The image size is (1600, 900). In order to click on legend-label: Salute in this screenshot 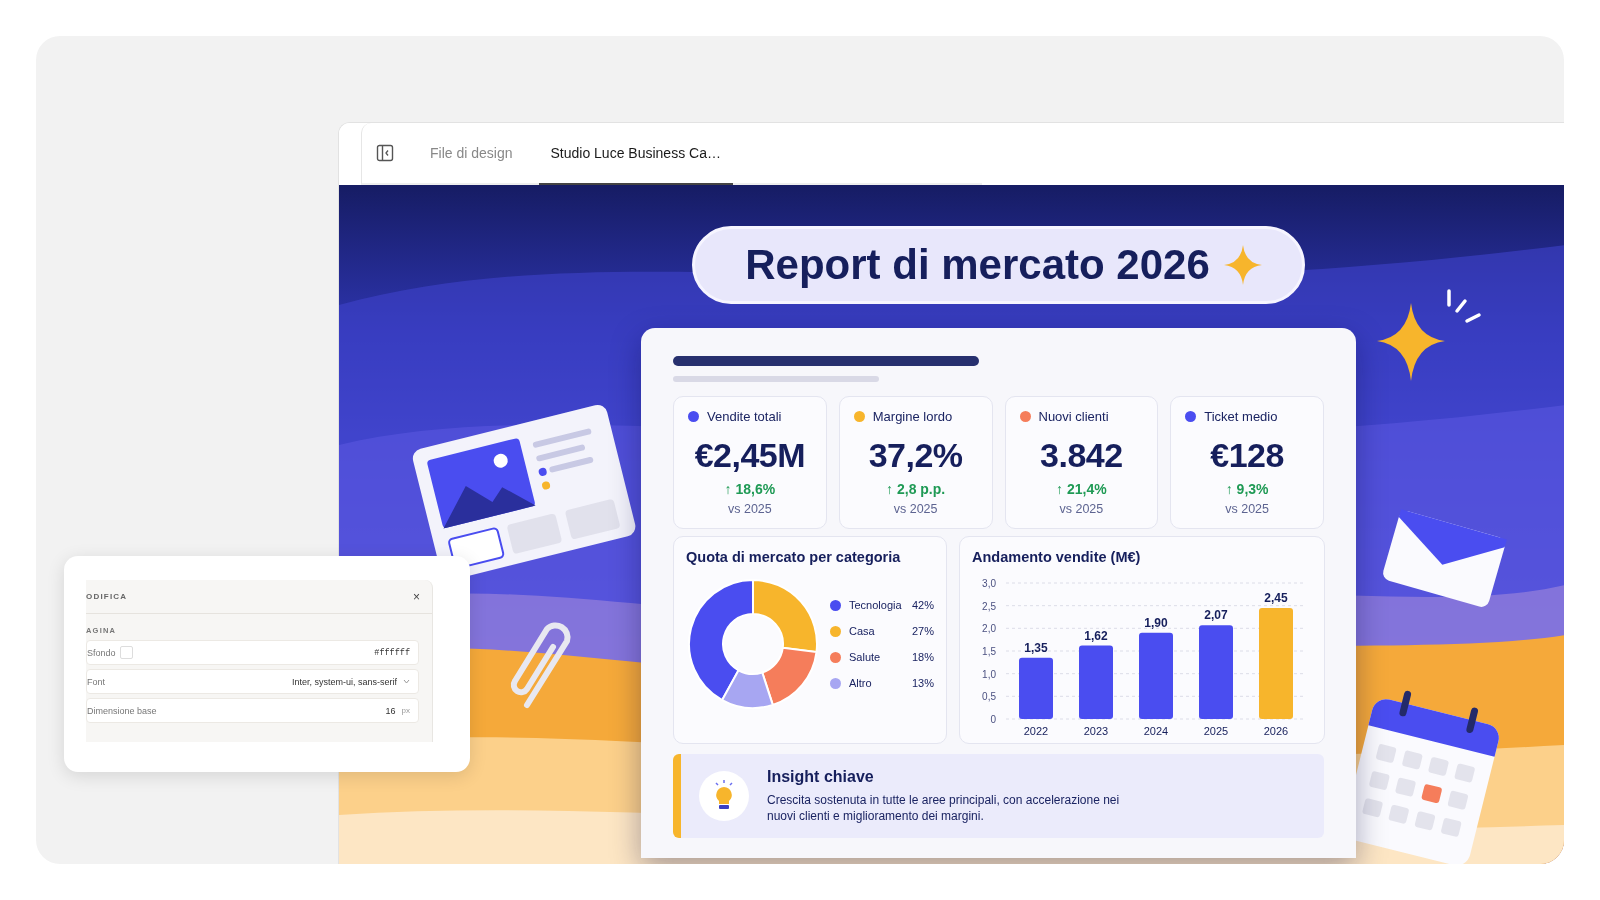, I will do `click(865, 657)`.